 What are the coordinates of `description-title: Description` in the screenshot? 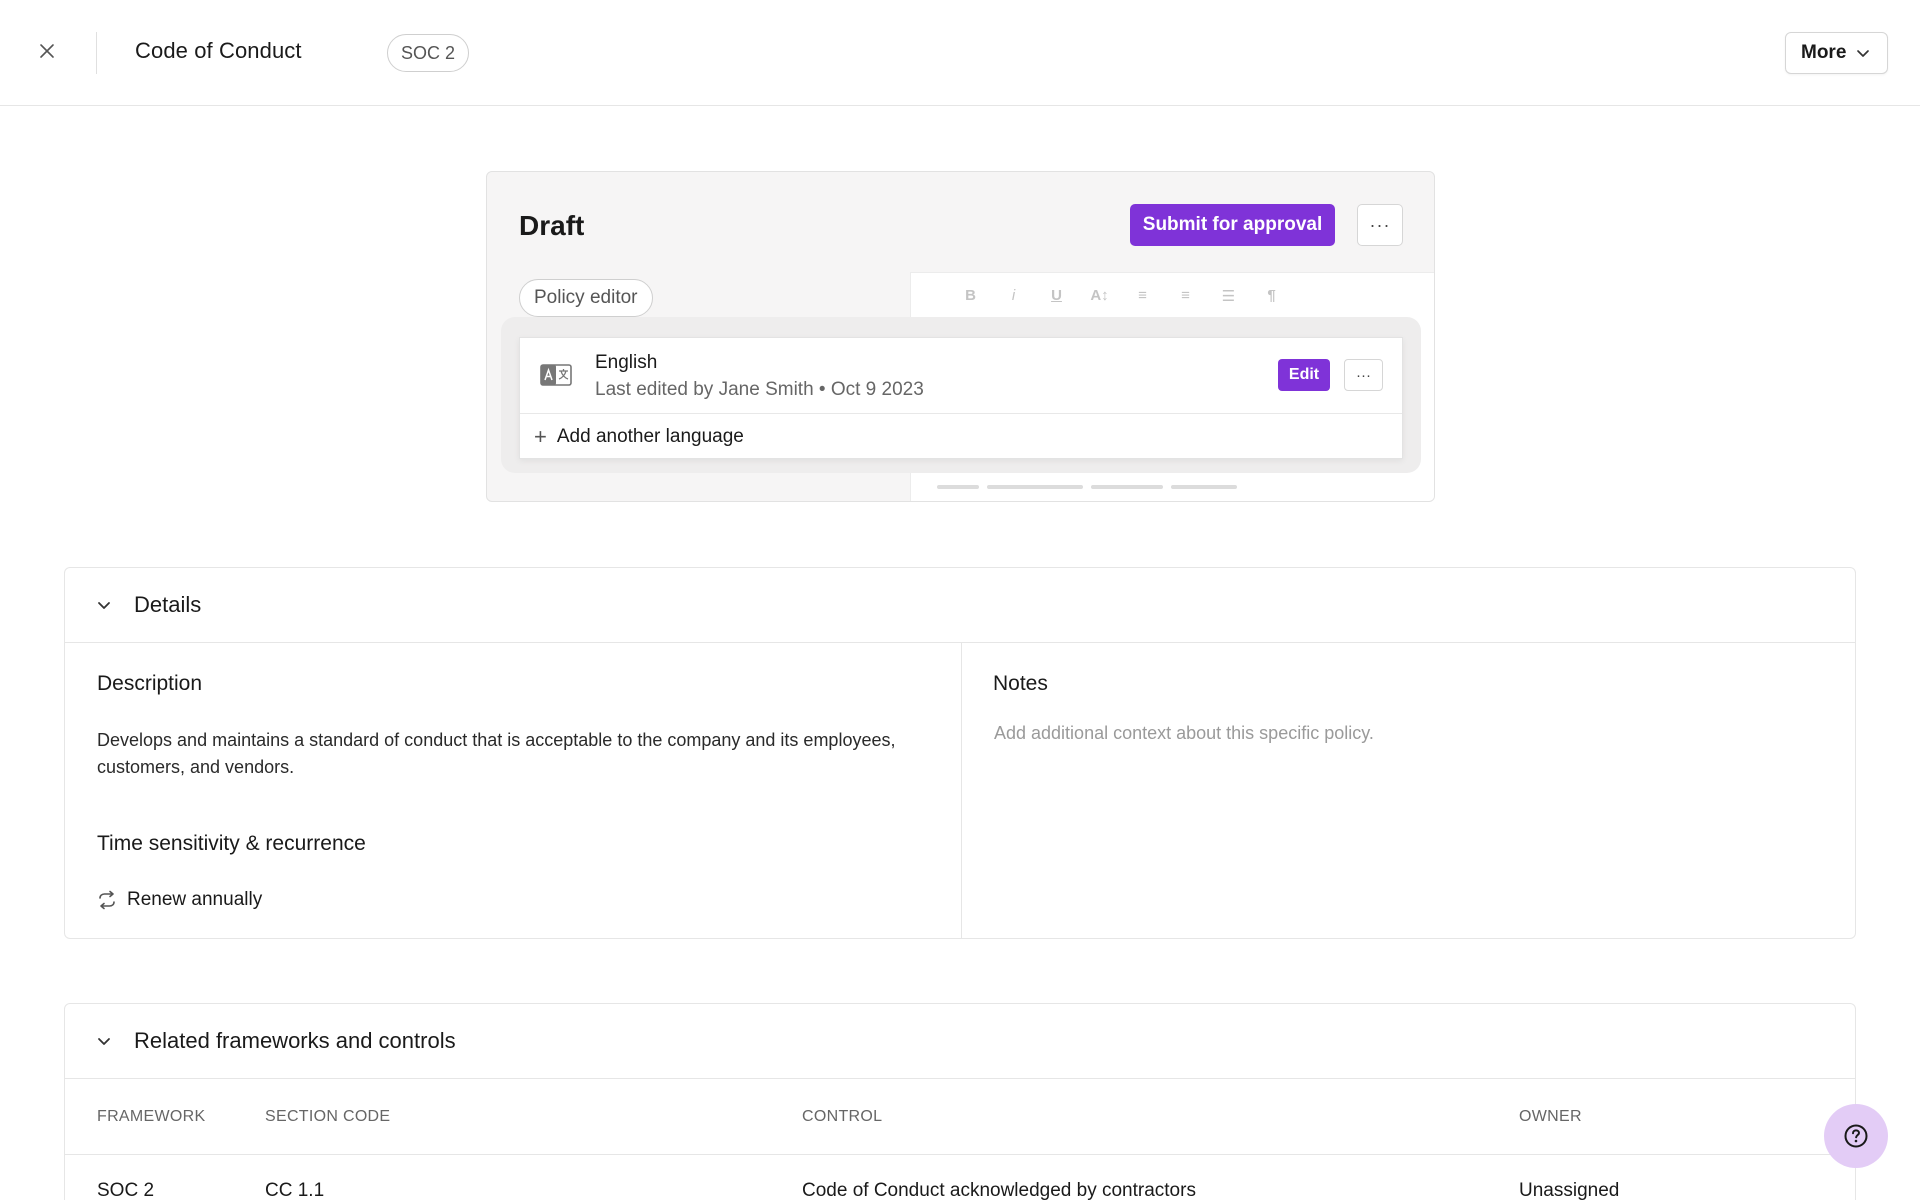 It's located at (150, 683).